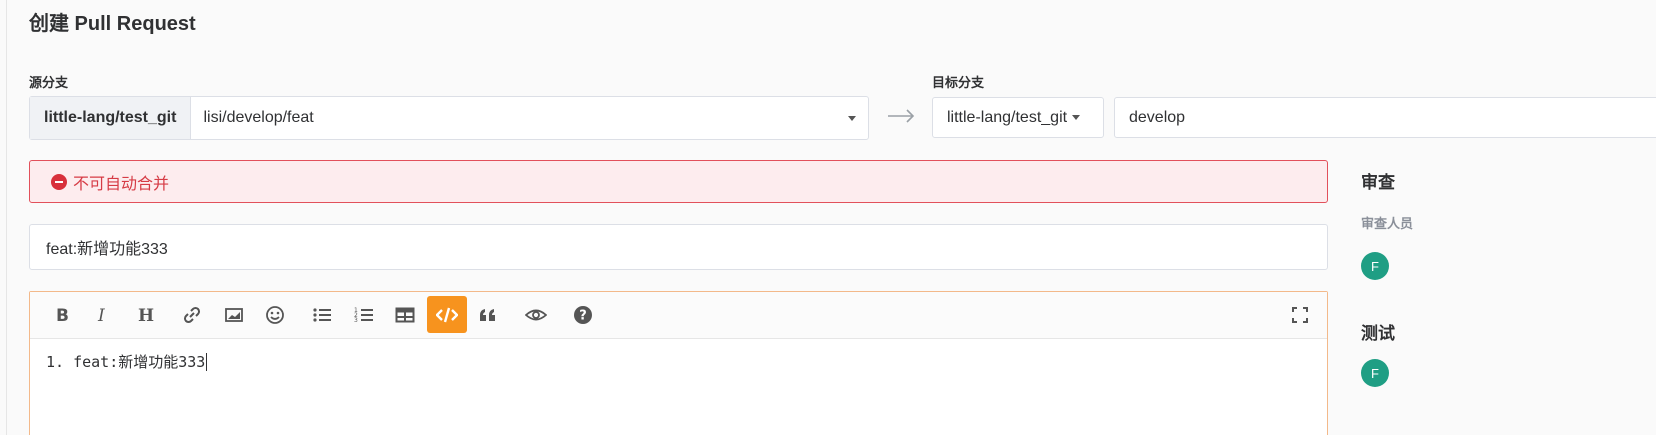 This screenshot has width=1656, height=435. I want to click on reviewer-avatar: F, so click(1375, 266).